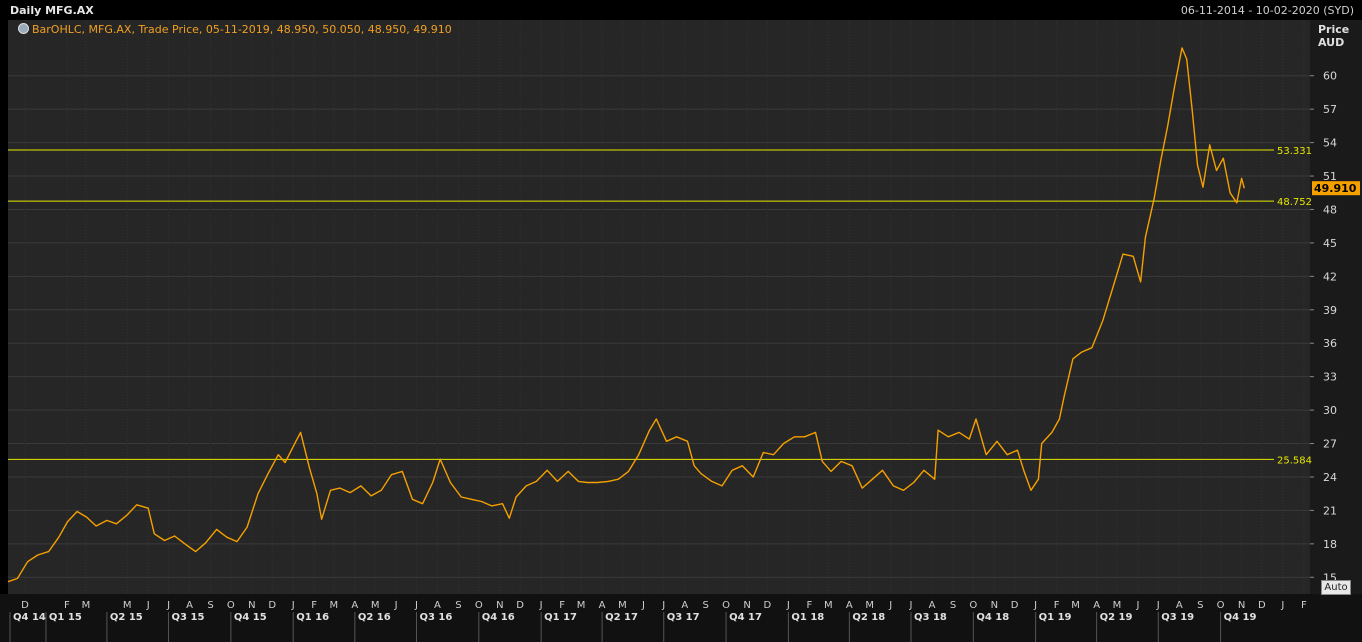 The image size is (1362, 642). Describe the element at coordinates (1330, 377) in the screenshot. I see `y-tick-label: 33` at that location.